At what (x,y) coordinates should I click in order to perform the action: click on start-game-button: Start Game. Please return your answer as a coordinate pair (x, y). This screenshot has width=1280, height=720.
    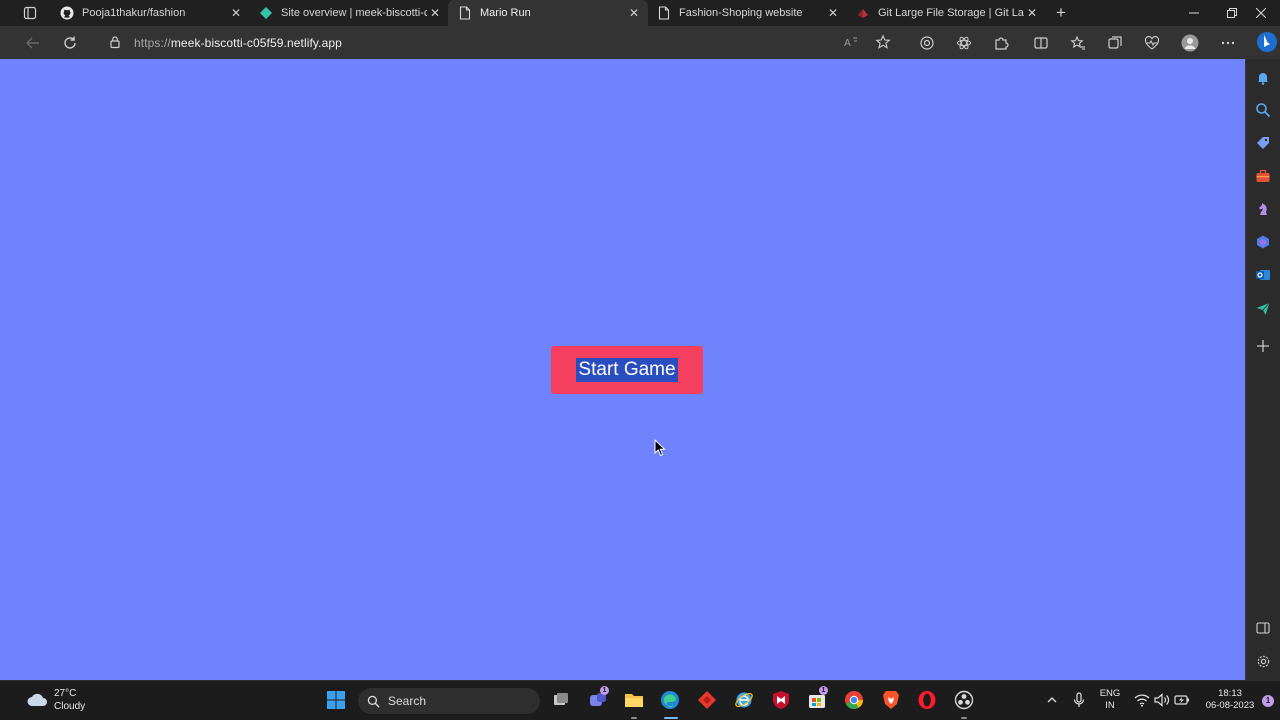
    Looking at the image, I should click on (627, 370).